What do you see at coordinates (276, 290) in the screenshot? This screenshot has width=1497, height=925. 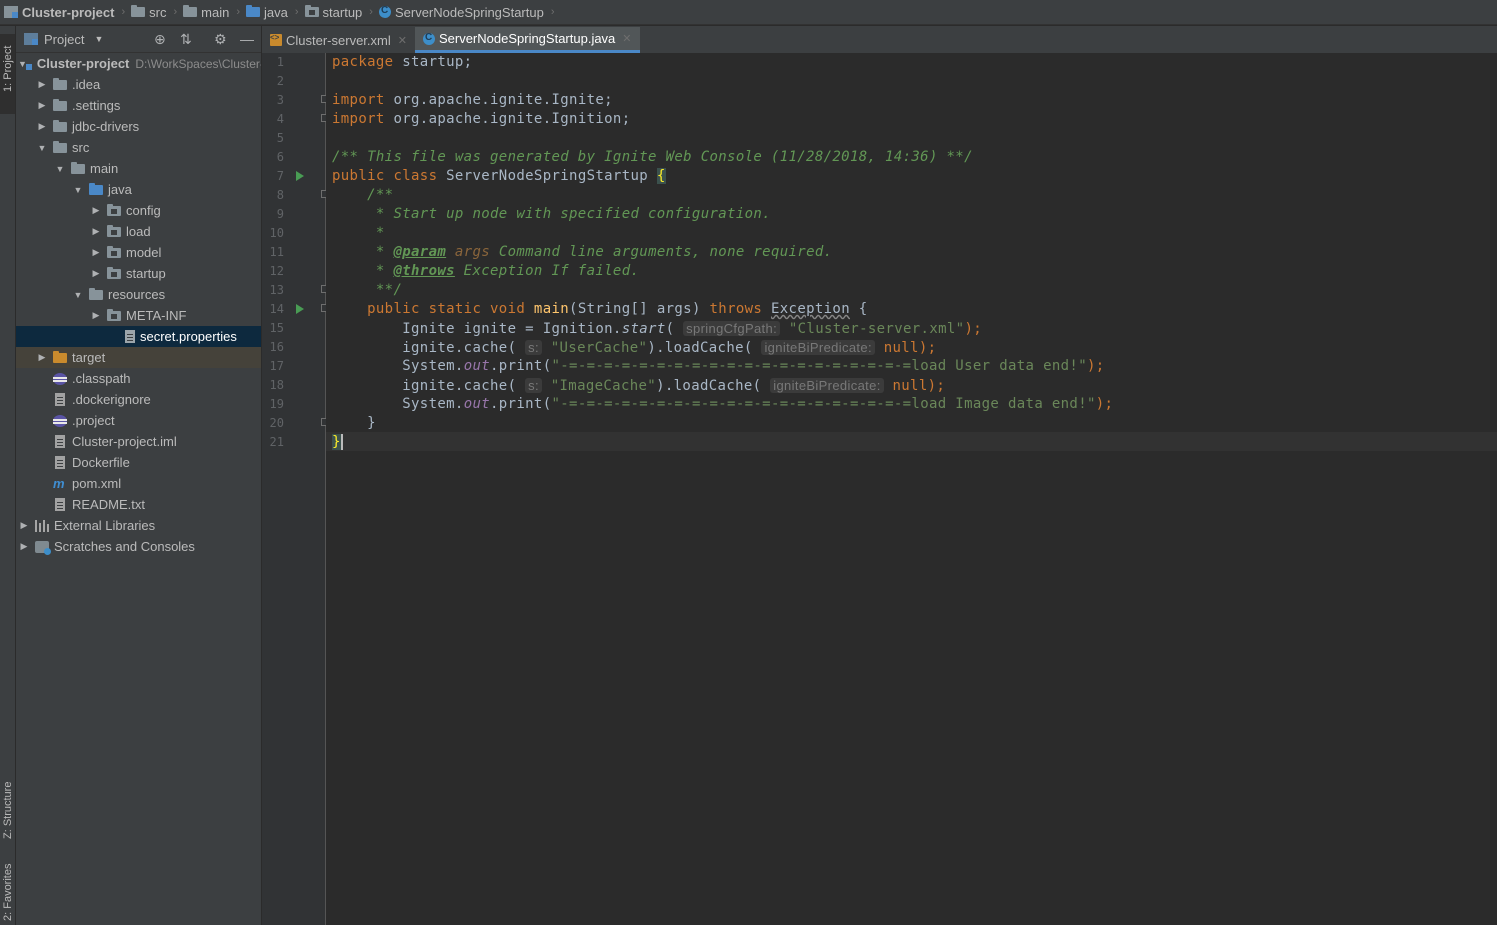 I see `line-number: 13` at bounding box center [276, 290].